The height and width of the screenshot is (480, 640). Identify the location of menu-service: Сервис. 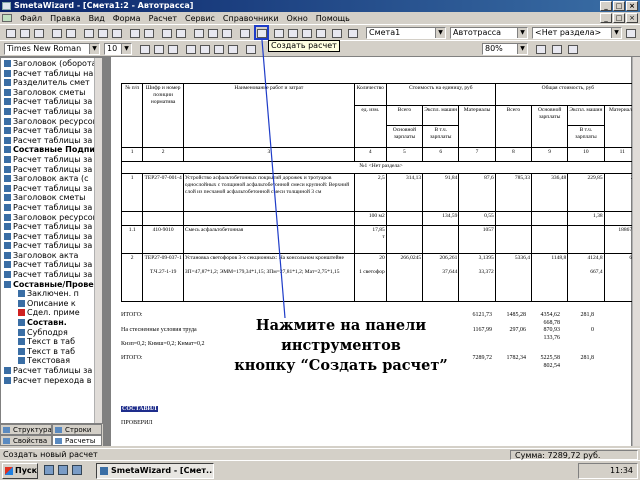
(200, 18).